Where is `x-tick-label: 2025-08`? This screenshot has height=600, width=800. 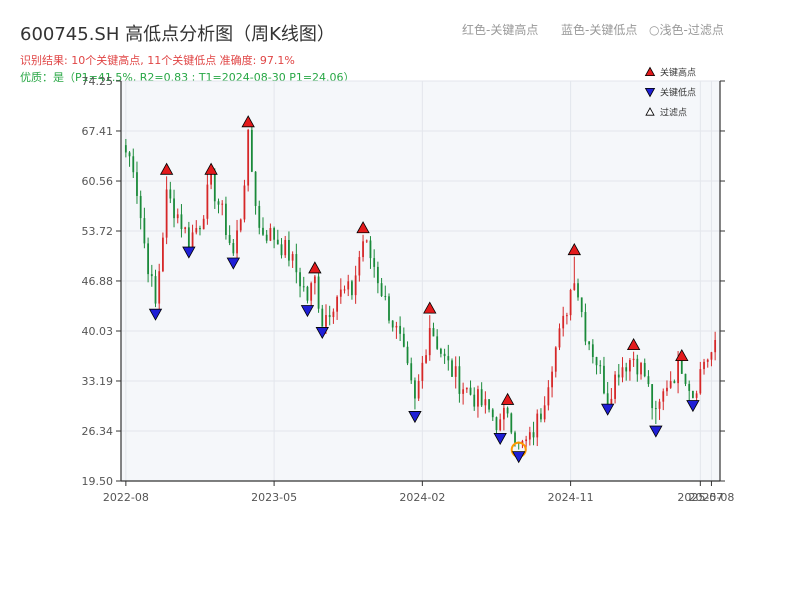 x-tick-label: 2025-08 is located at coordinates (711, 497).